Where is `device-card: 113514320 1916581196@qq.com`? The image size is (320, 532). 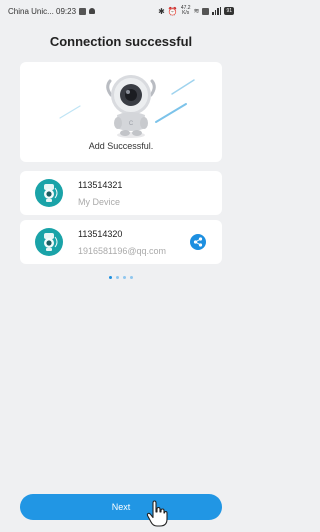 device-card: 113514320 1916581196@qq.com is located at coordinates (121, 242).